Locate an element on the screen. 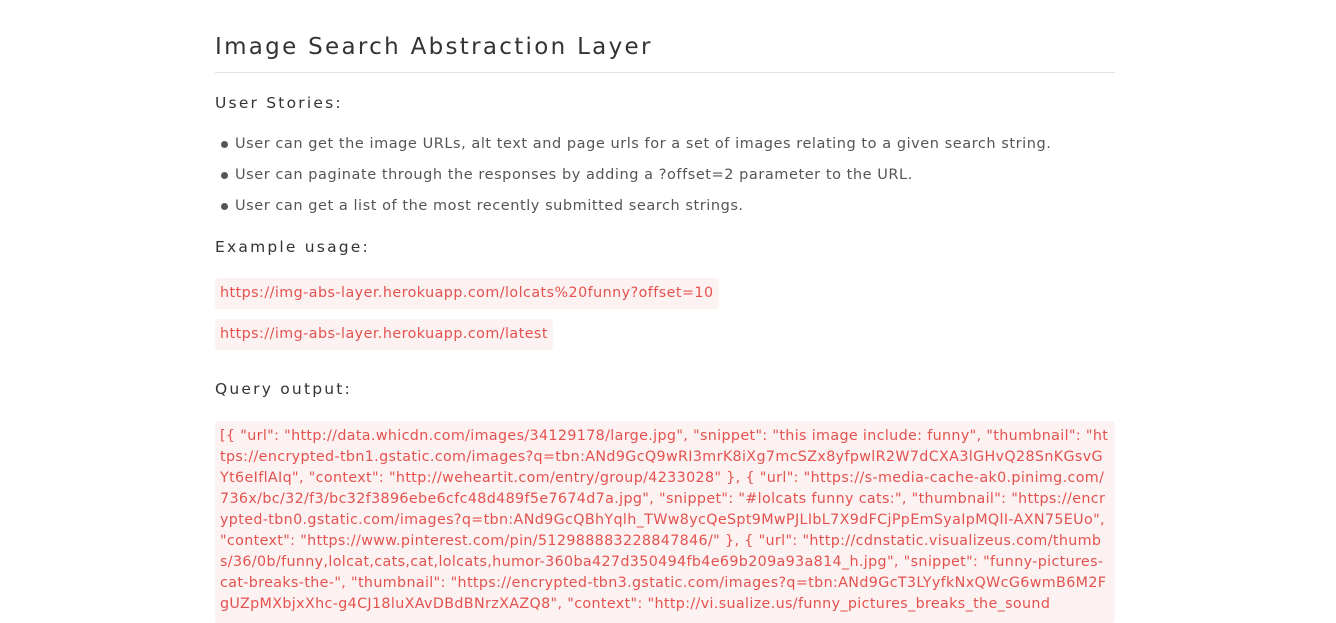 The width and height of the screenshot is (1336, 623). query-output-heading: Query output: is located at coordinates (283, 389).